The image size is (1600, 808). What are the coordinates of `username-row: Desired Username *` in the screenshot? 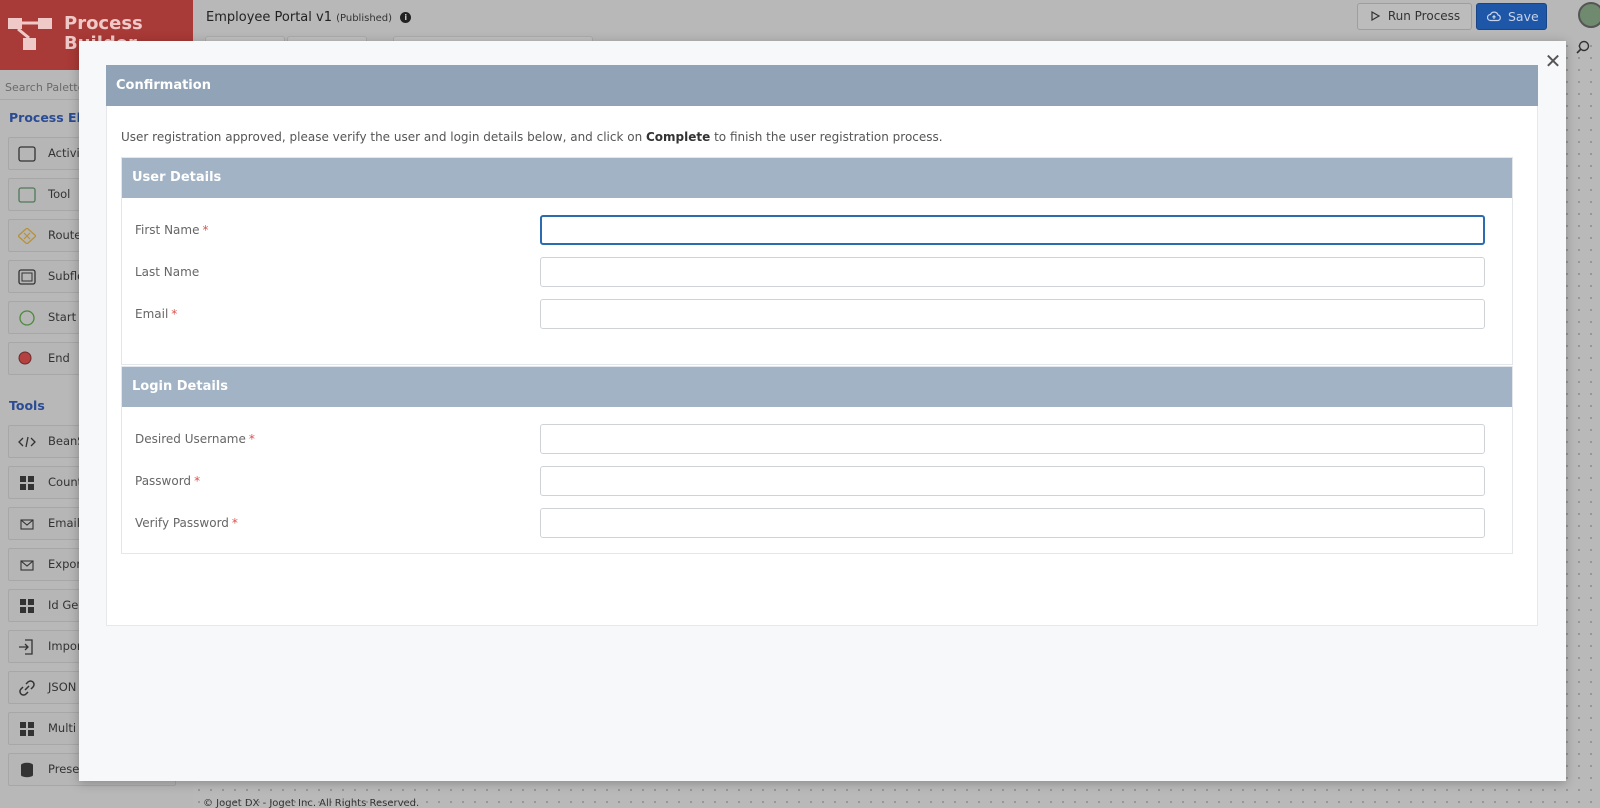 It's located at (817, 439).